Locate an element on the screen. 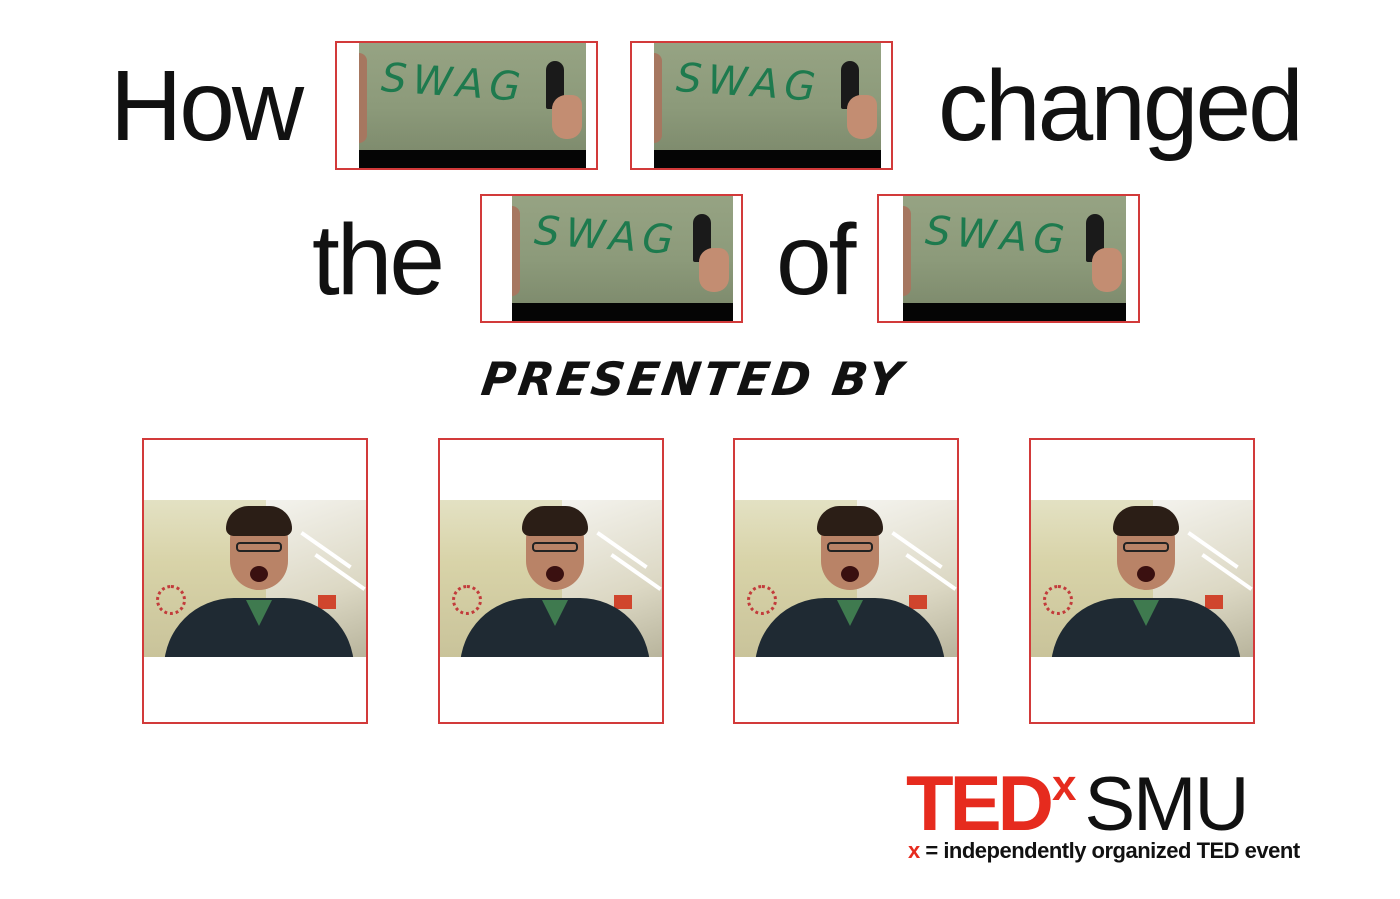 The height and width of the screenshot is (899, 1400). swag-image-frame-4: SWAG is located at coordinates (1008, 258).